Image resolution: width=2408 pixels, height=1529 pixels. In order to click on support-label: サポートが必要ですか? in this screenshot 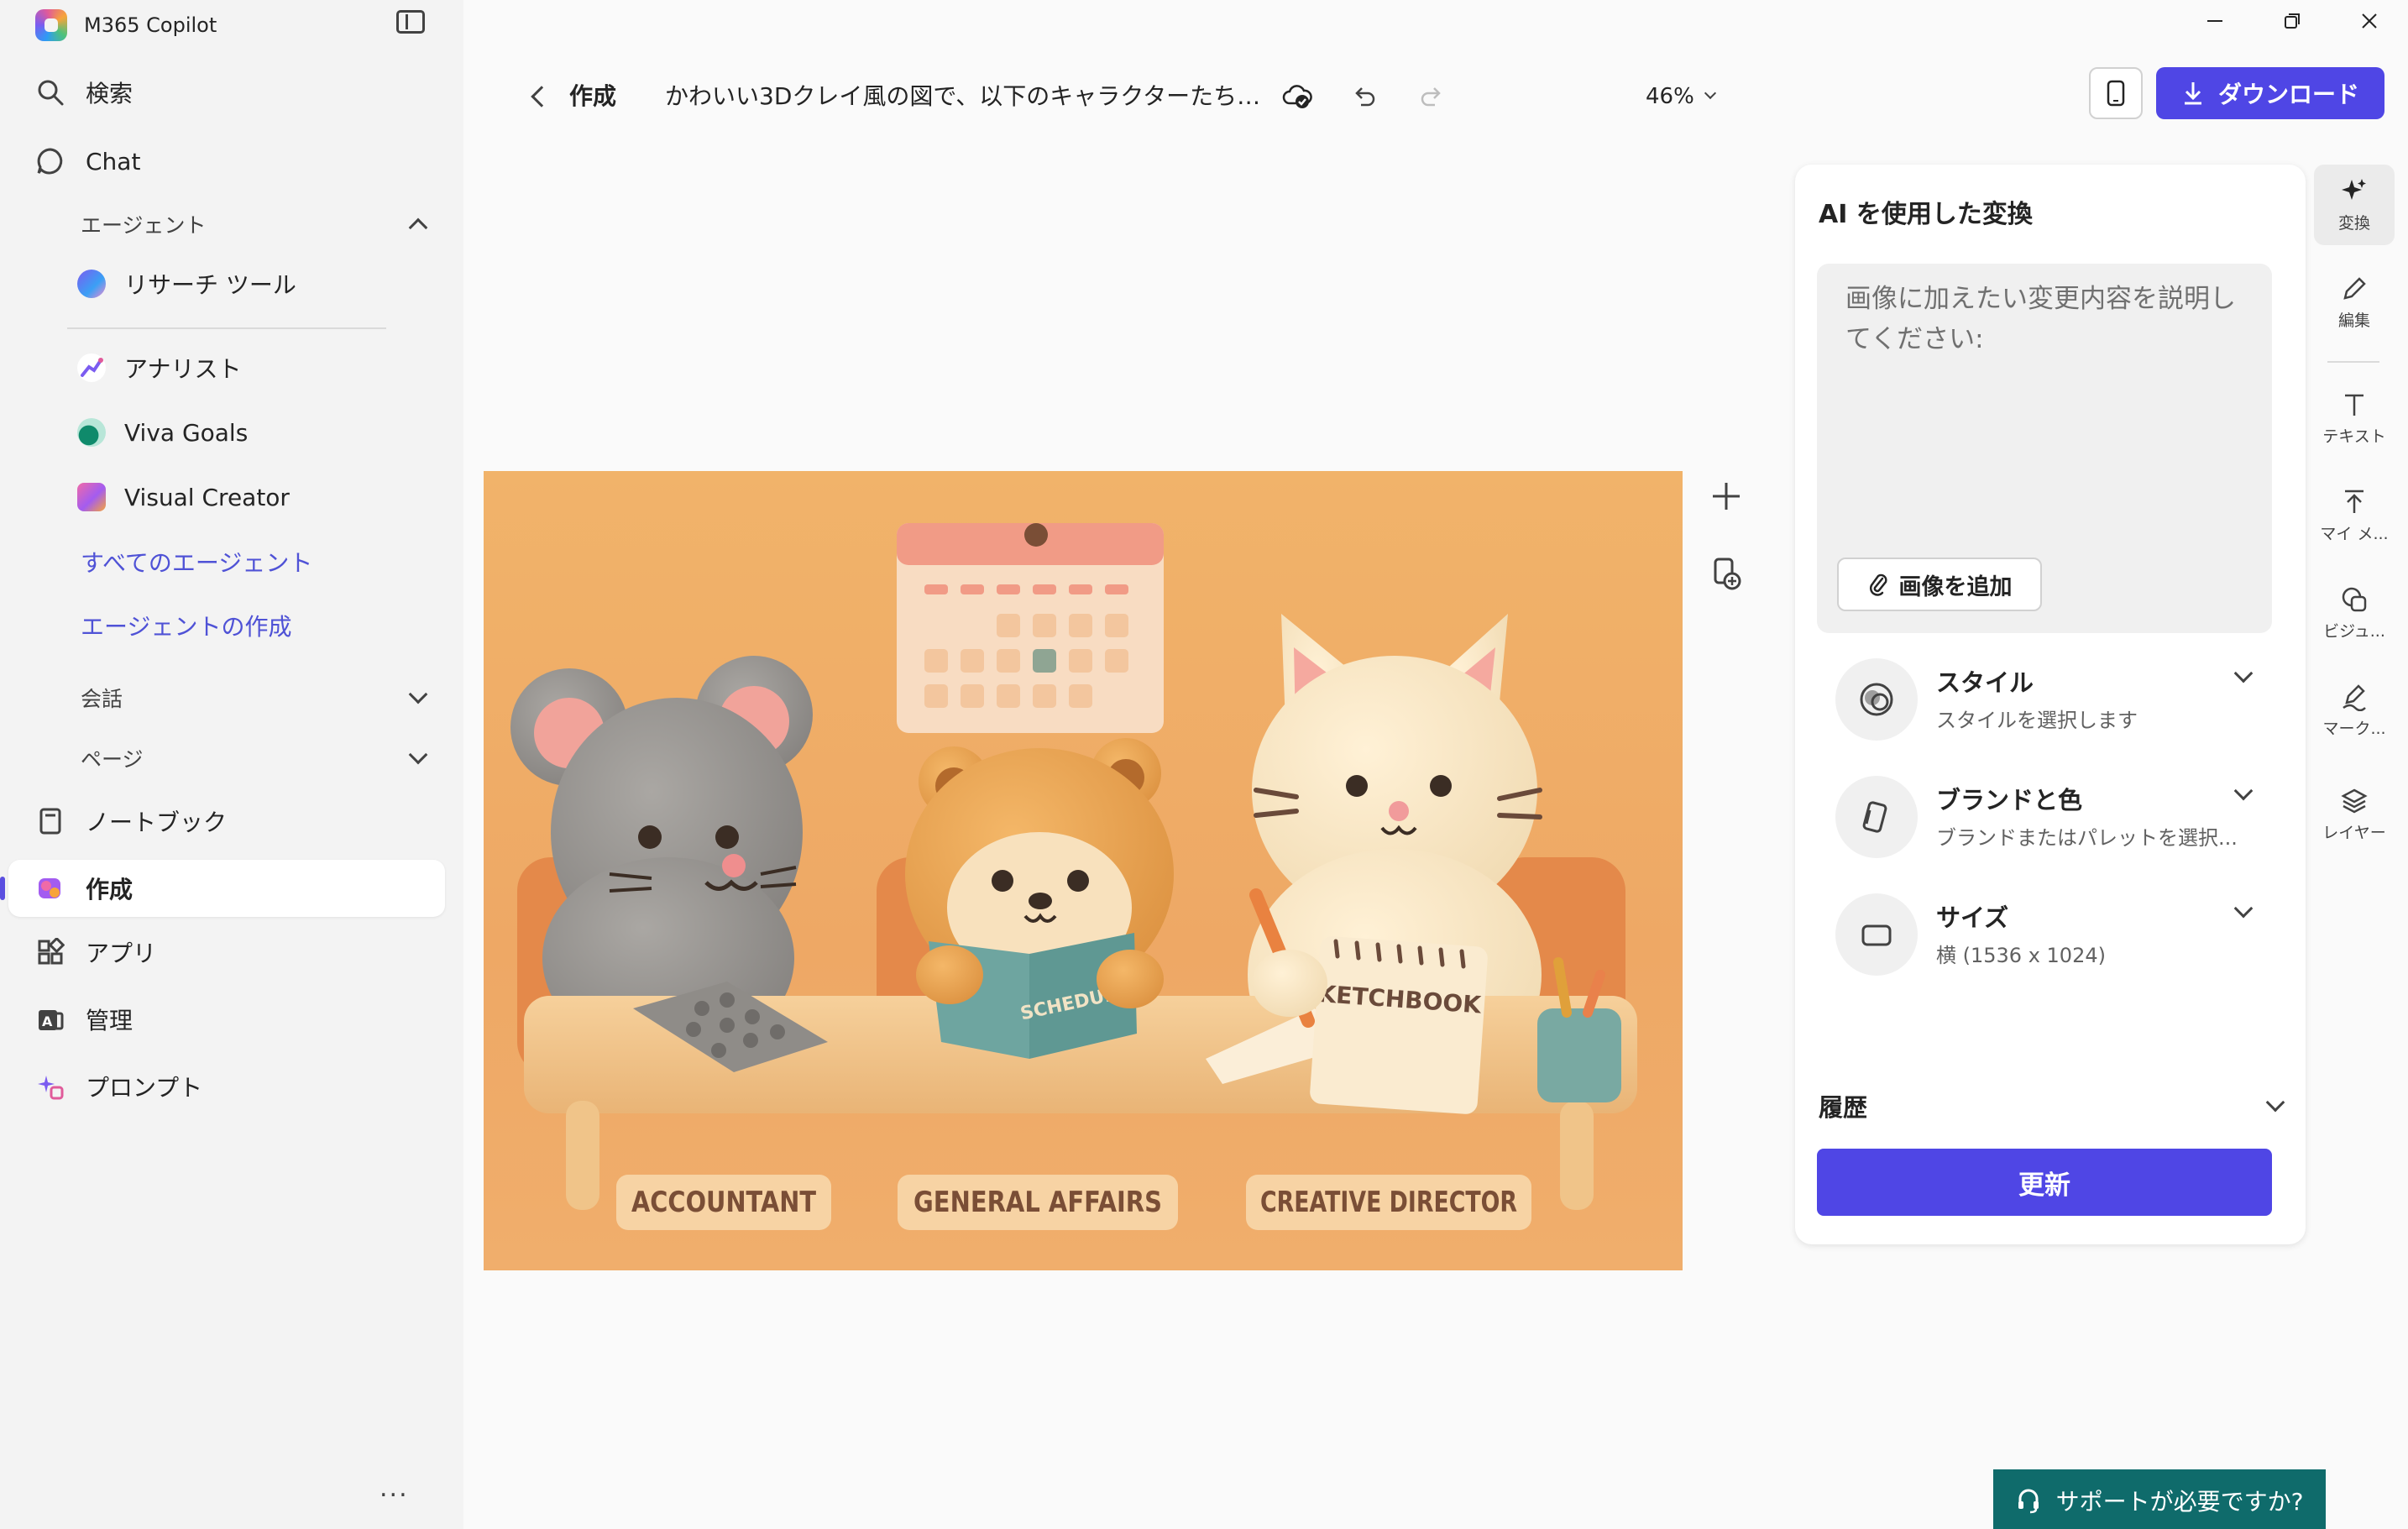, I will do `click(2179, 1502)`.